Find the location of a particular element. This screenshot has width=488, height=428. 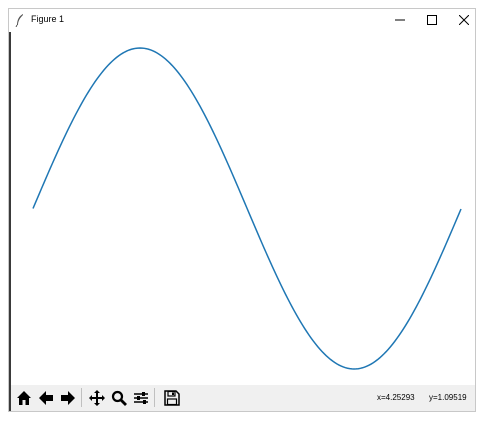

home-icon is located at coordinates (23, 397).